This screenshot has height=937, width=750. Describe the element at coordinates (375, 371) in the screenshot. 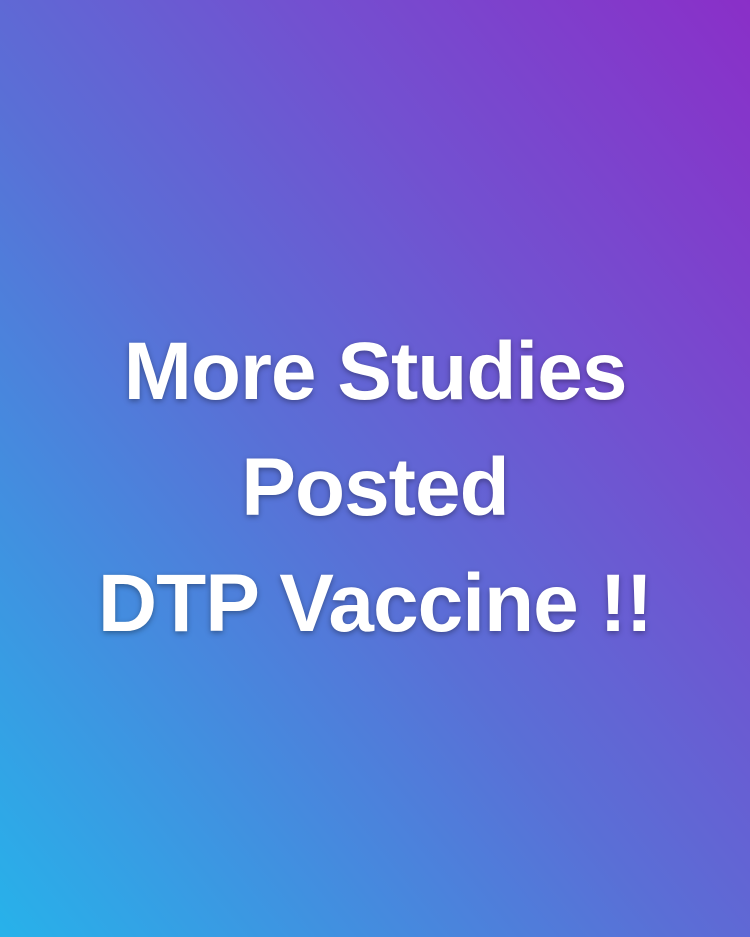

I see `headline-line-1: More Studies` at that location.